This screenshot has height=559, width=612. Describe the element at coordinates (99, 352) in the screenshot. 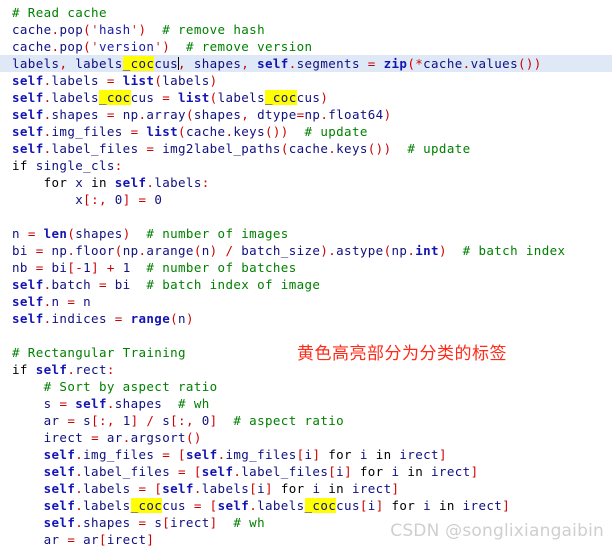

I see `comment-token: # Rectangular Training` at that location.